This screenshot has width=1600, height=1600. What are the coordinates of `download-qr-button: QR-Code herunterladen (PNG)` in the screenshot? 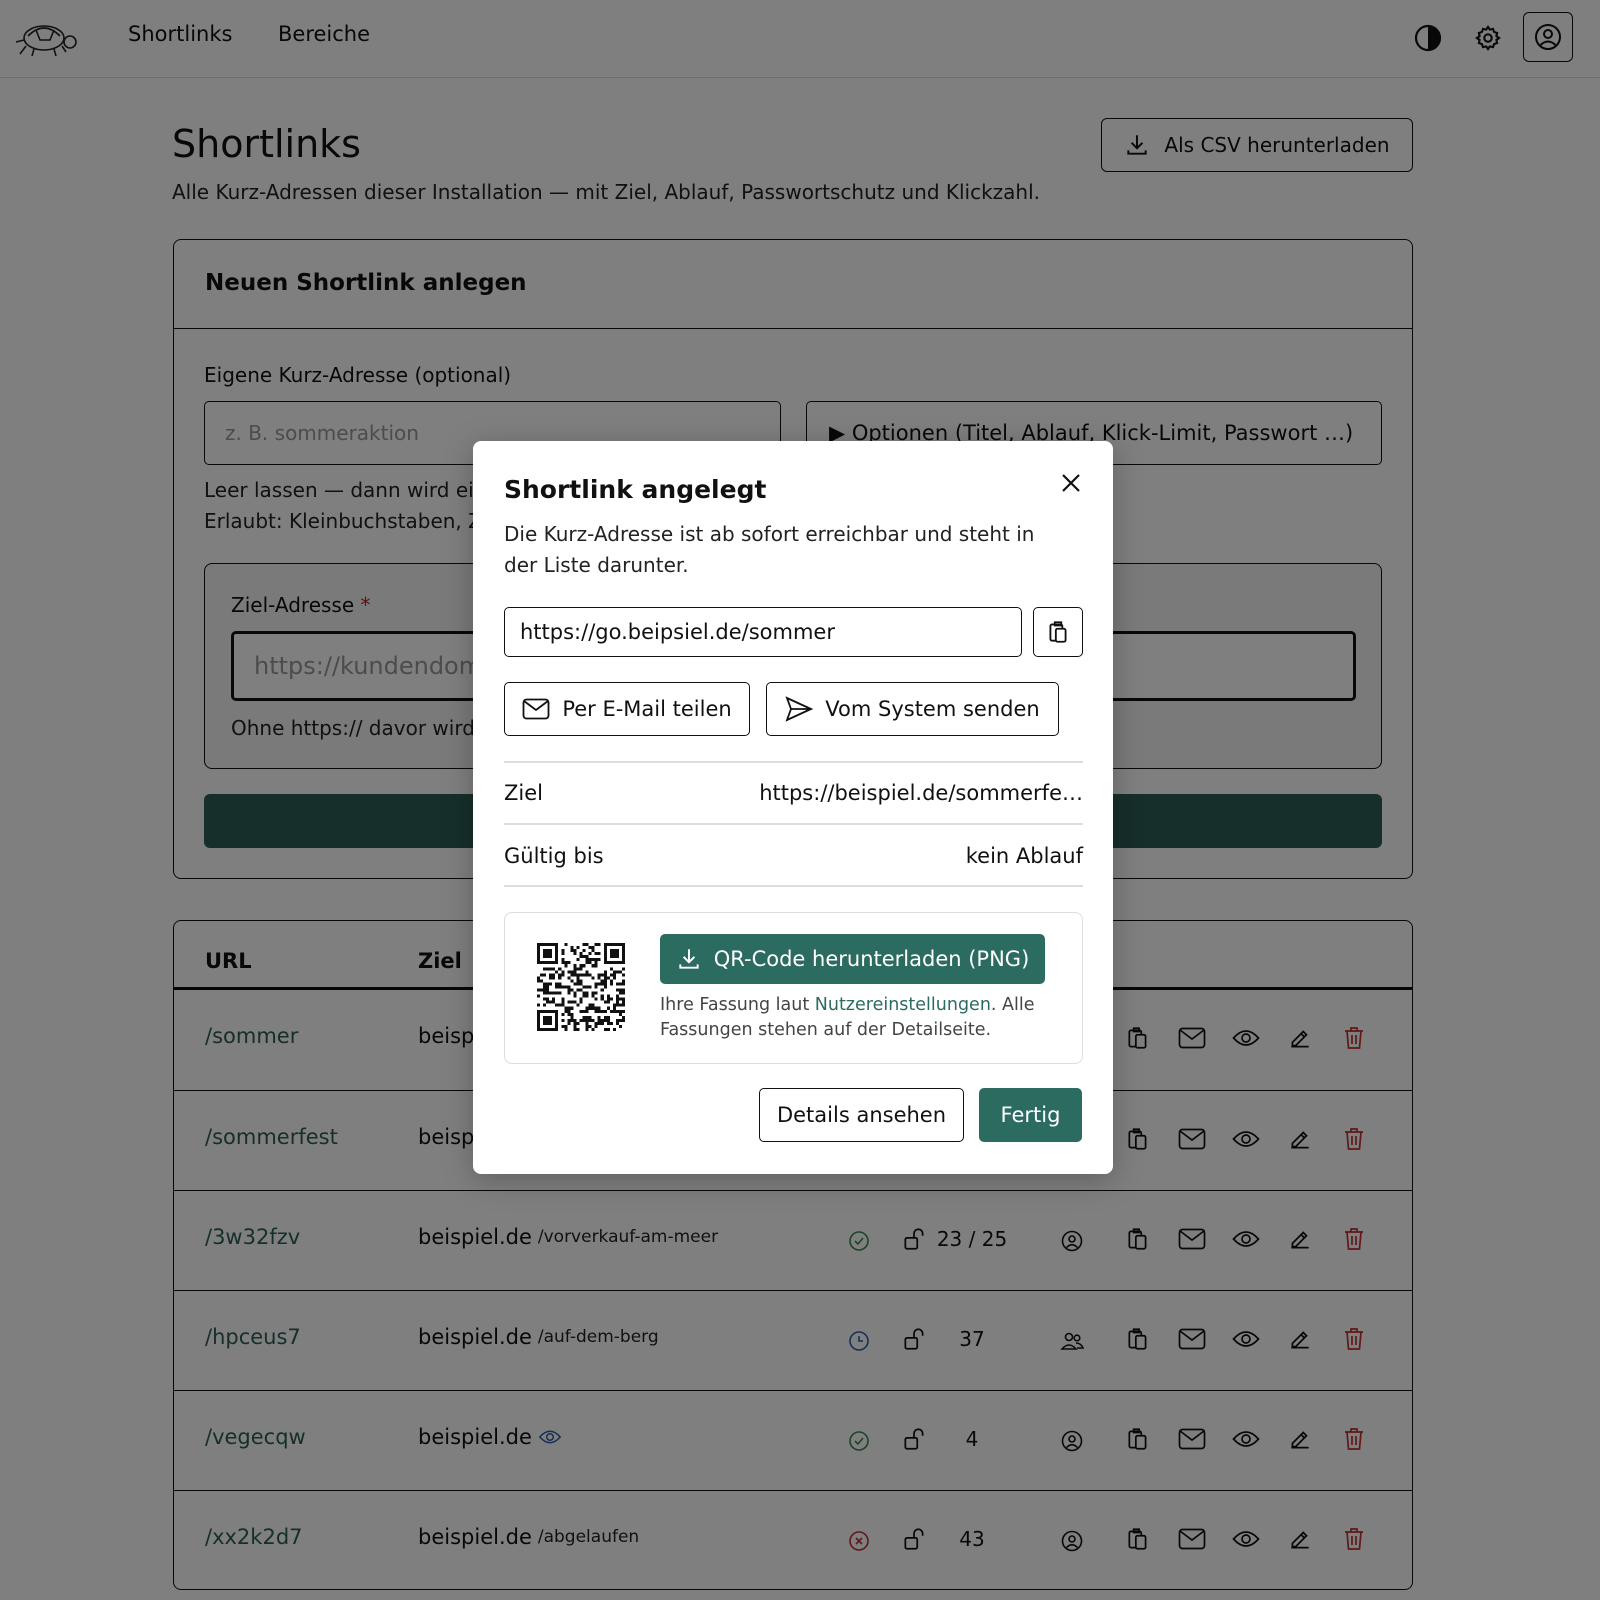 It's located at (852, 959).